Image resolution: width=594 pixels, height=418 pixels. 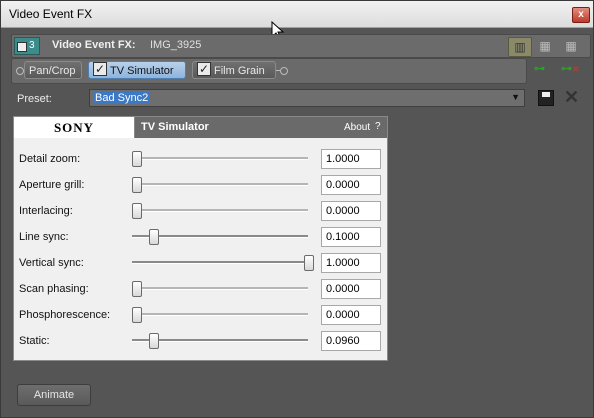 What do you see at coordinates (34, 341) in the screenshot?
I see `param-label: Static:` at bounding box center [34, 341].